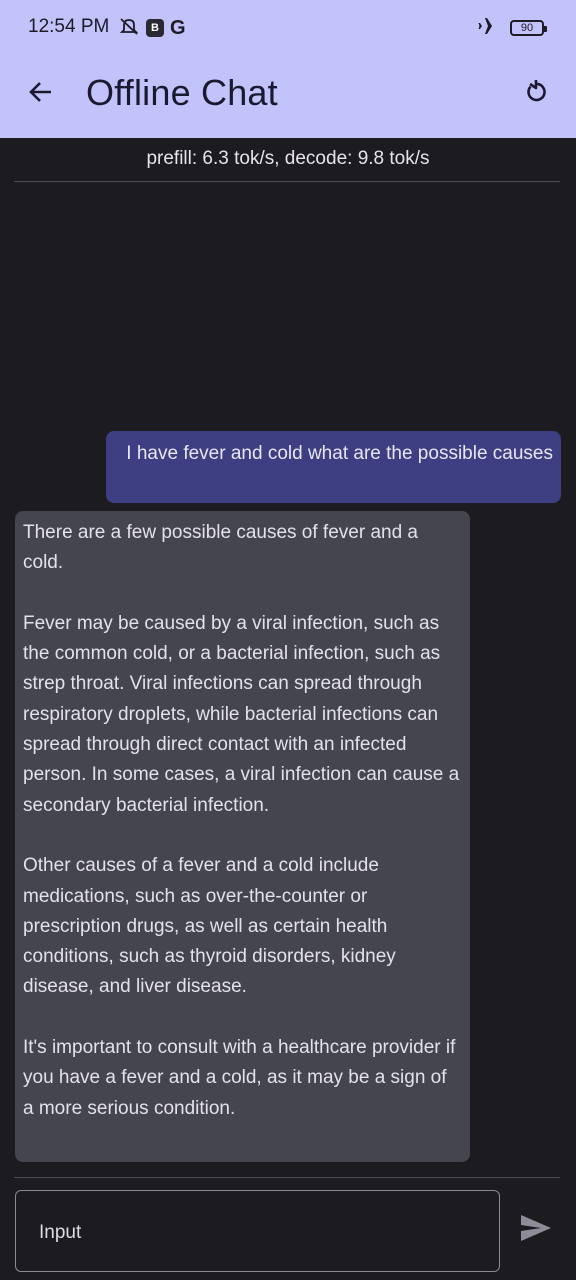 The width and height of the screenshot is (576, 1280). What do you see at coordinates (528, 28) in the screenshot?
I see `battery-icon: 90` at bounding box center [528, 28].